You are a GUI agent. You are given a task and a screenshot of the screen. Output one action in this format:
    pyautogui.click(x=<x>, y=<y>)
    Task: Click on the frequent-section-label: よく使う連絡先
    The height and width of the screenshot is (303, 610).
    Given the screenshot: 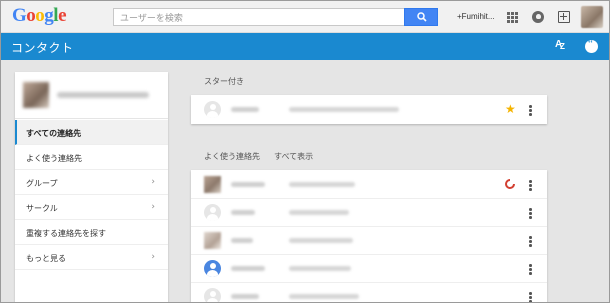 What is the action you would take?
    pyautogui.click(x=232, y=156)
    